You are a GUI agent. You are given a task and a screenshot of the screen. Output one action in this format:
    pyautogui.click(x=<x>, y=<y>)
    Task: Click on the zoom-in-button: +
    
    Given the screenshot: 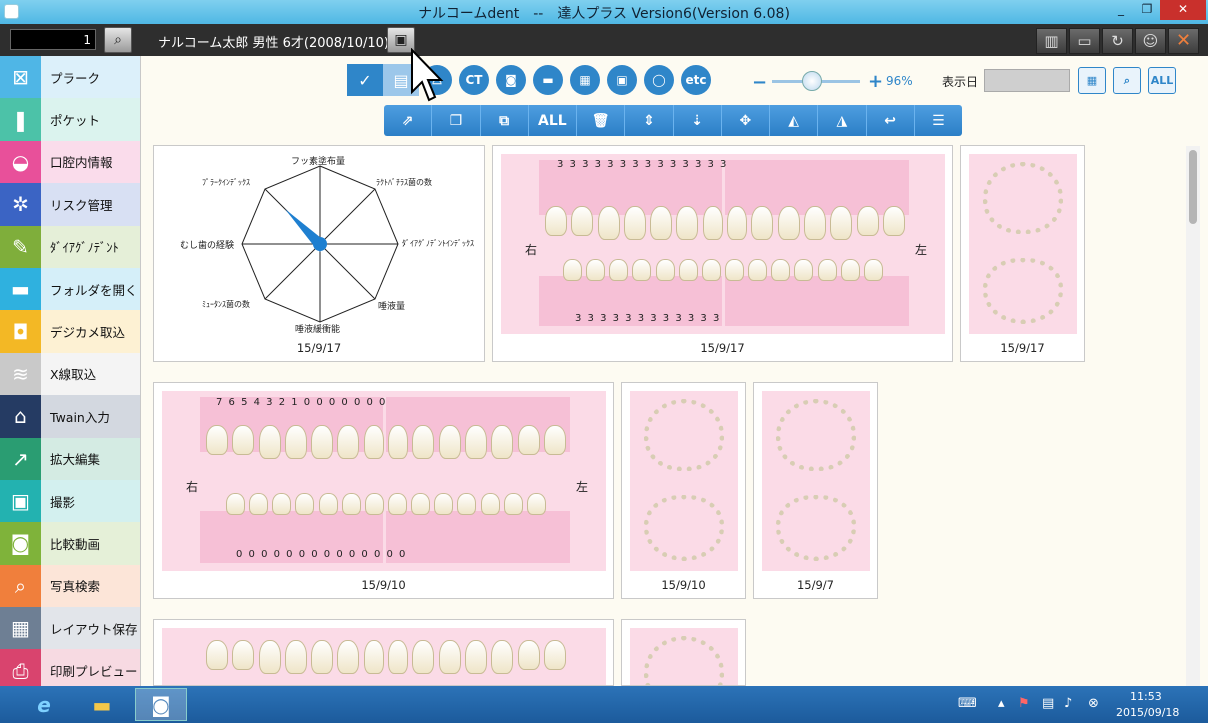 What is the action you would take?
    pyautogui.click(x=875, y=81)
    